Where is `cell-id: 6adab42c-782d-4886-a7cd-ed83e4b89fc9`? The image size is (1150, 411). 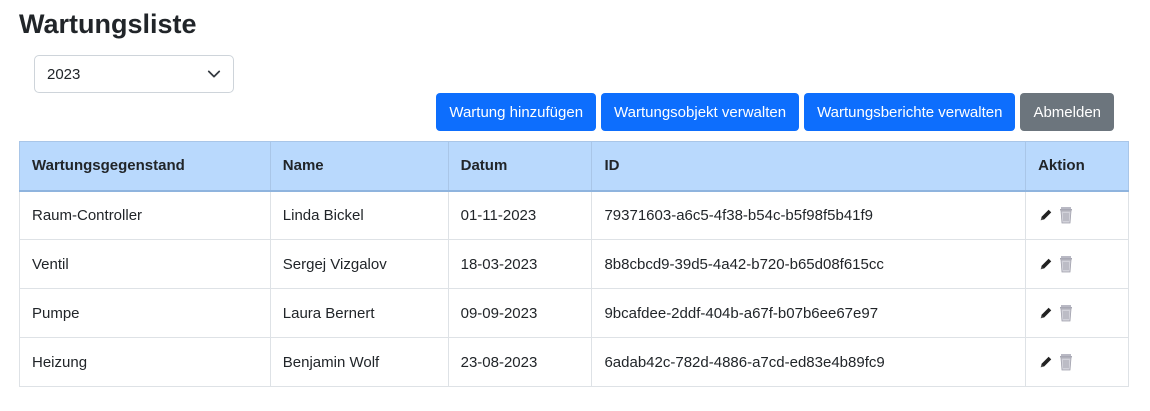 cell-id: 6adab42c-782d-4886-a7cd-ed83e4b89fc9 is located at coordinates (809, 362).